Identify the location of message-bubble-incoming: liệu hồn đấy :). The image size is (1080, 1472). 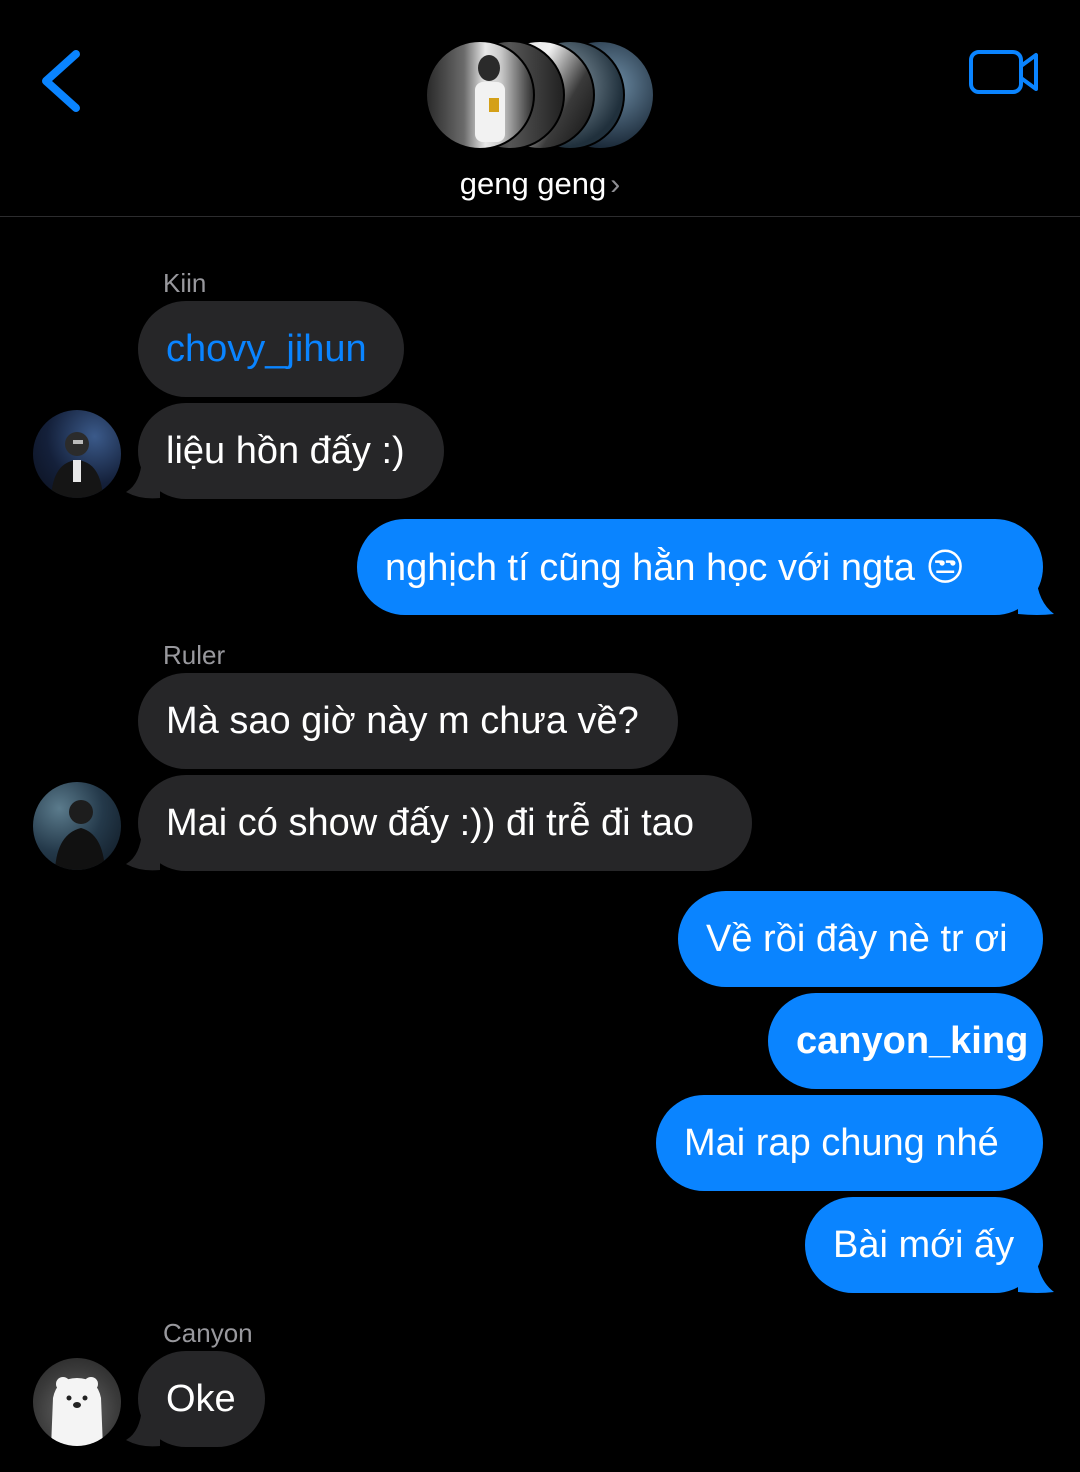
(291, 451).